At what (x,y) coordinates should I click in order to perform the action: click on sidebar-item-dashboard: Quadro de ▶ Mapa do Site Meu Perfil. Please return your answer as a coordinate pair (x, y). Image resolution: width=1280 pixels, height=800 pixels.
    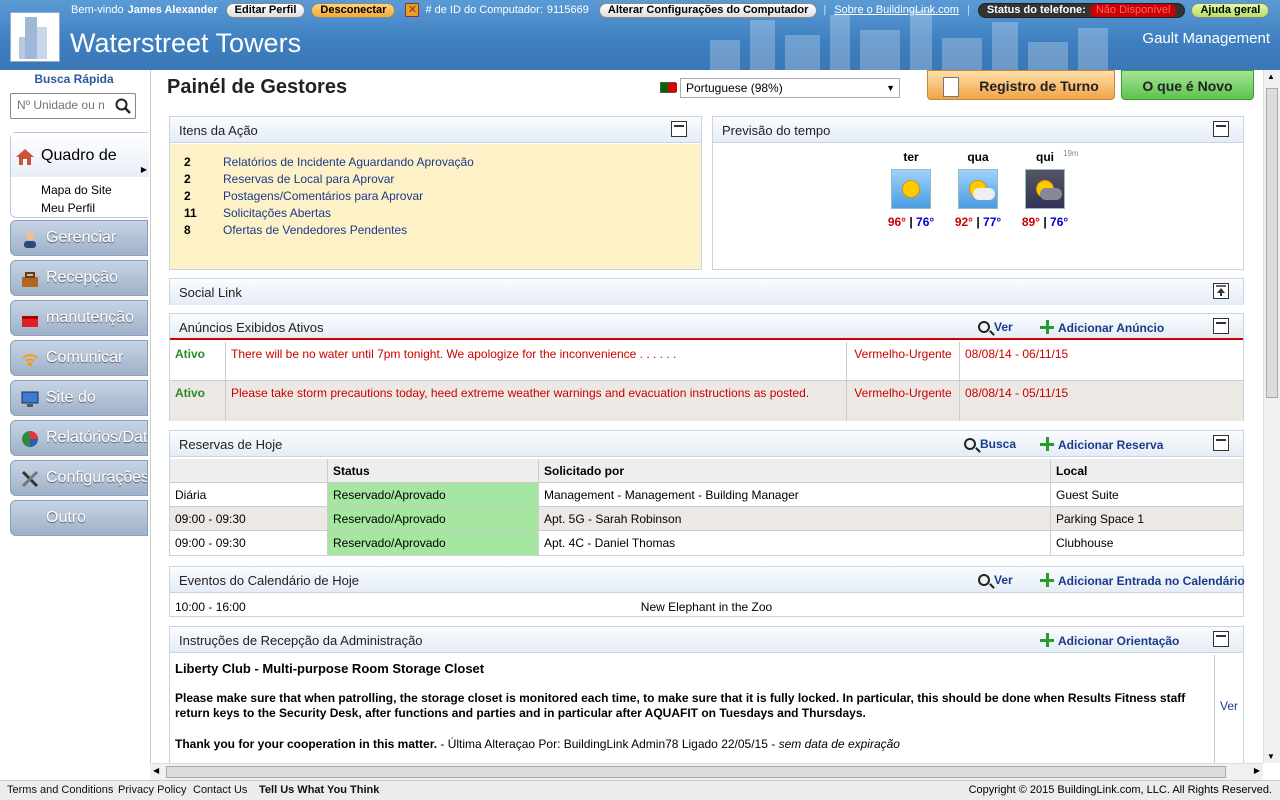
    Looking at the image, I should click on (79, 175).